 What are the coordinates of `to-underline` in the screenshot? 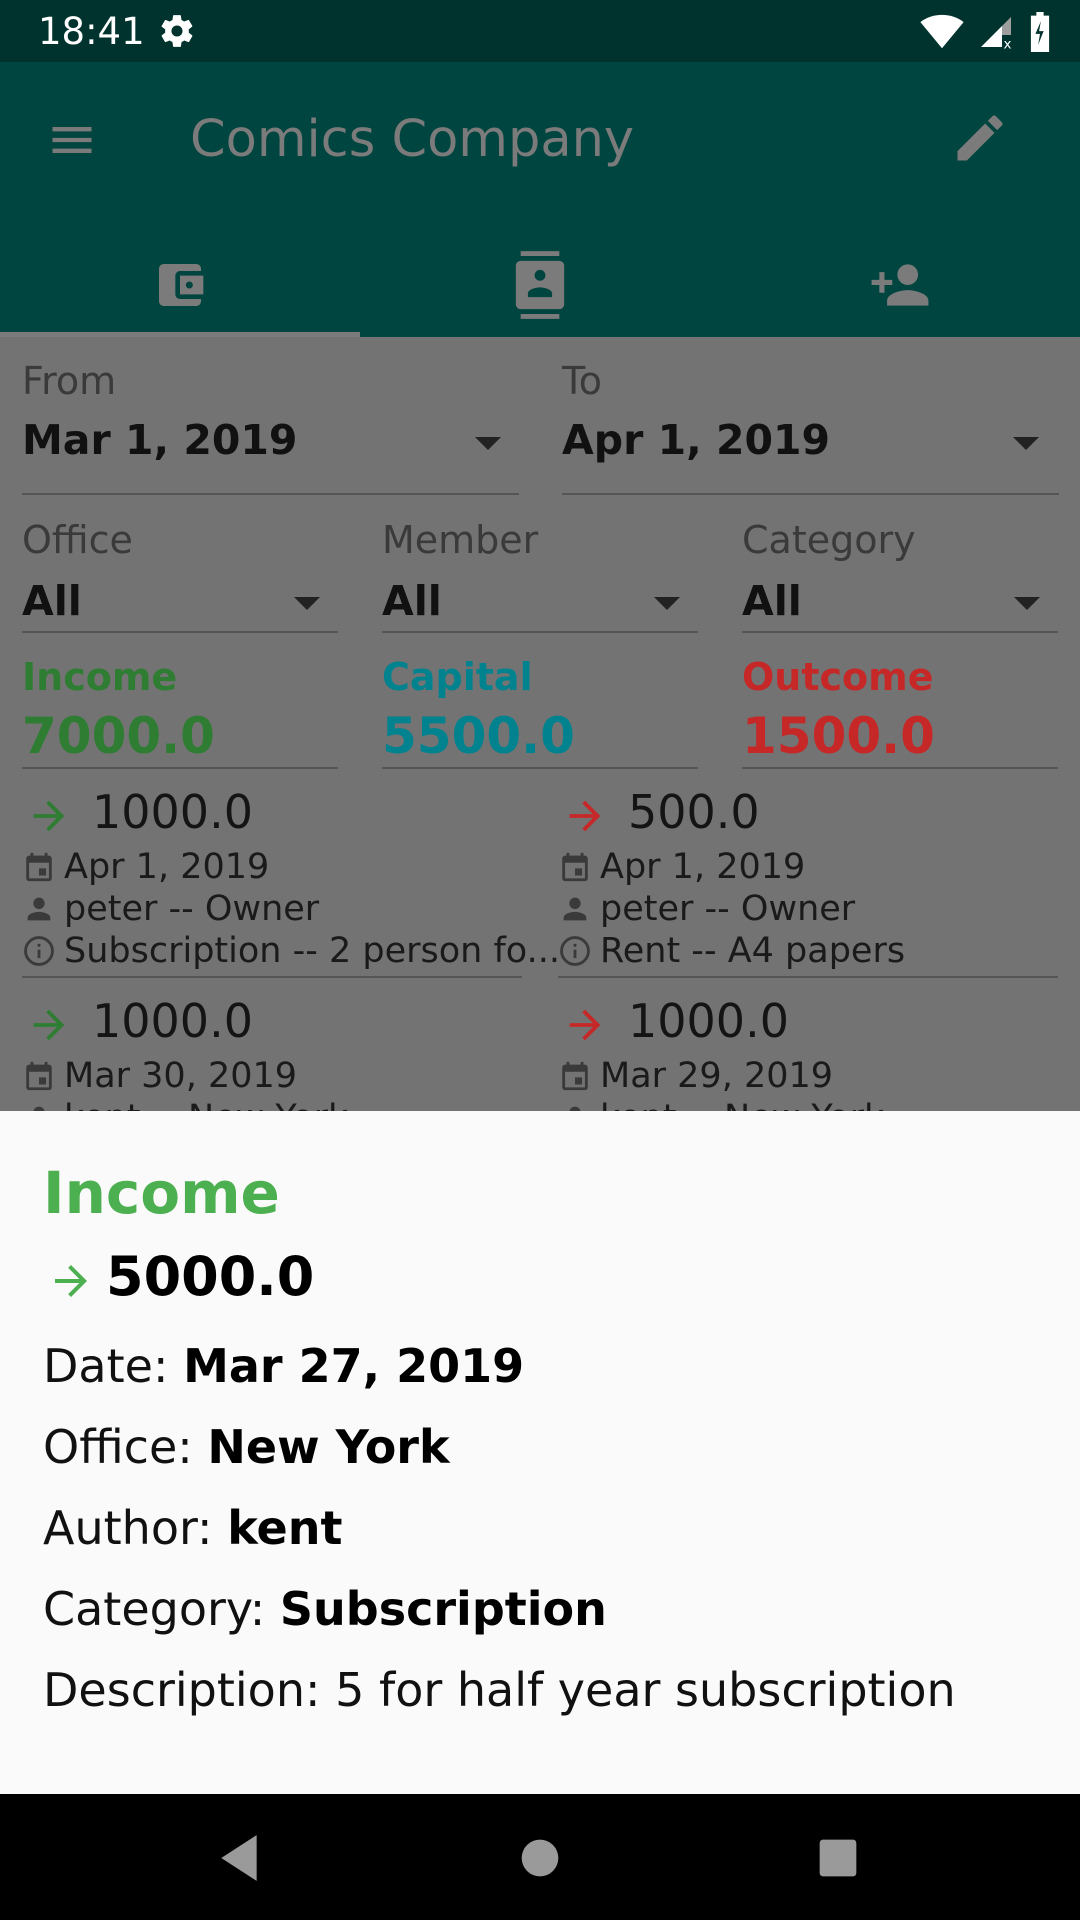 It's located at (810, 494).